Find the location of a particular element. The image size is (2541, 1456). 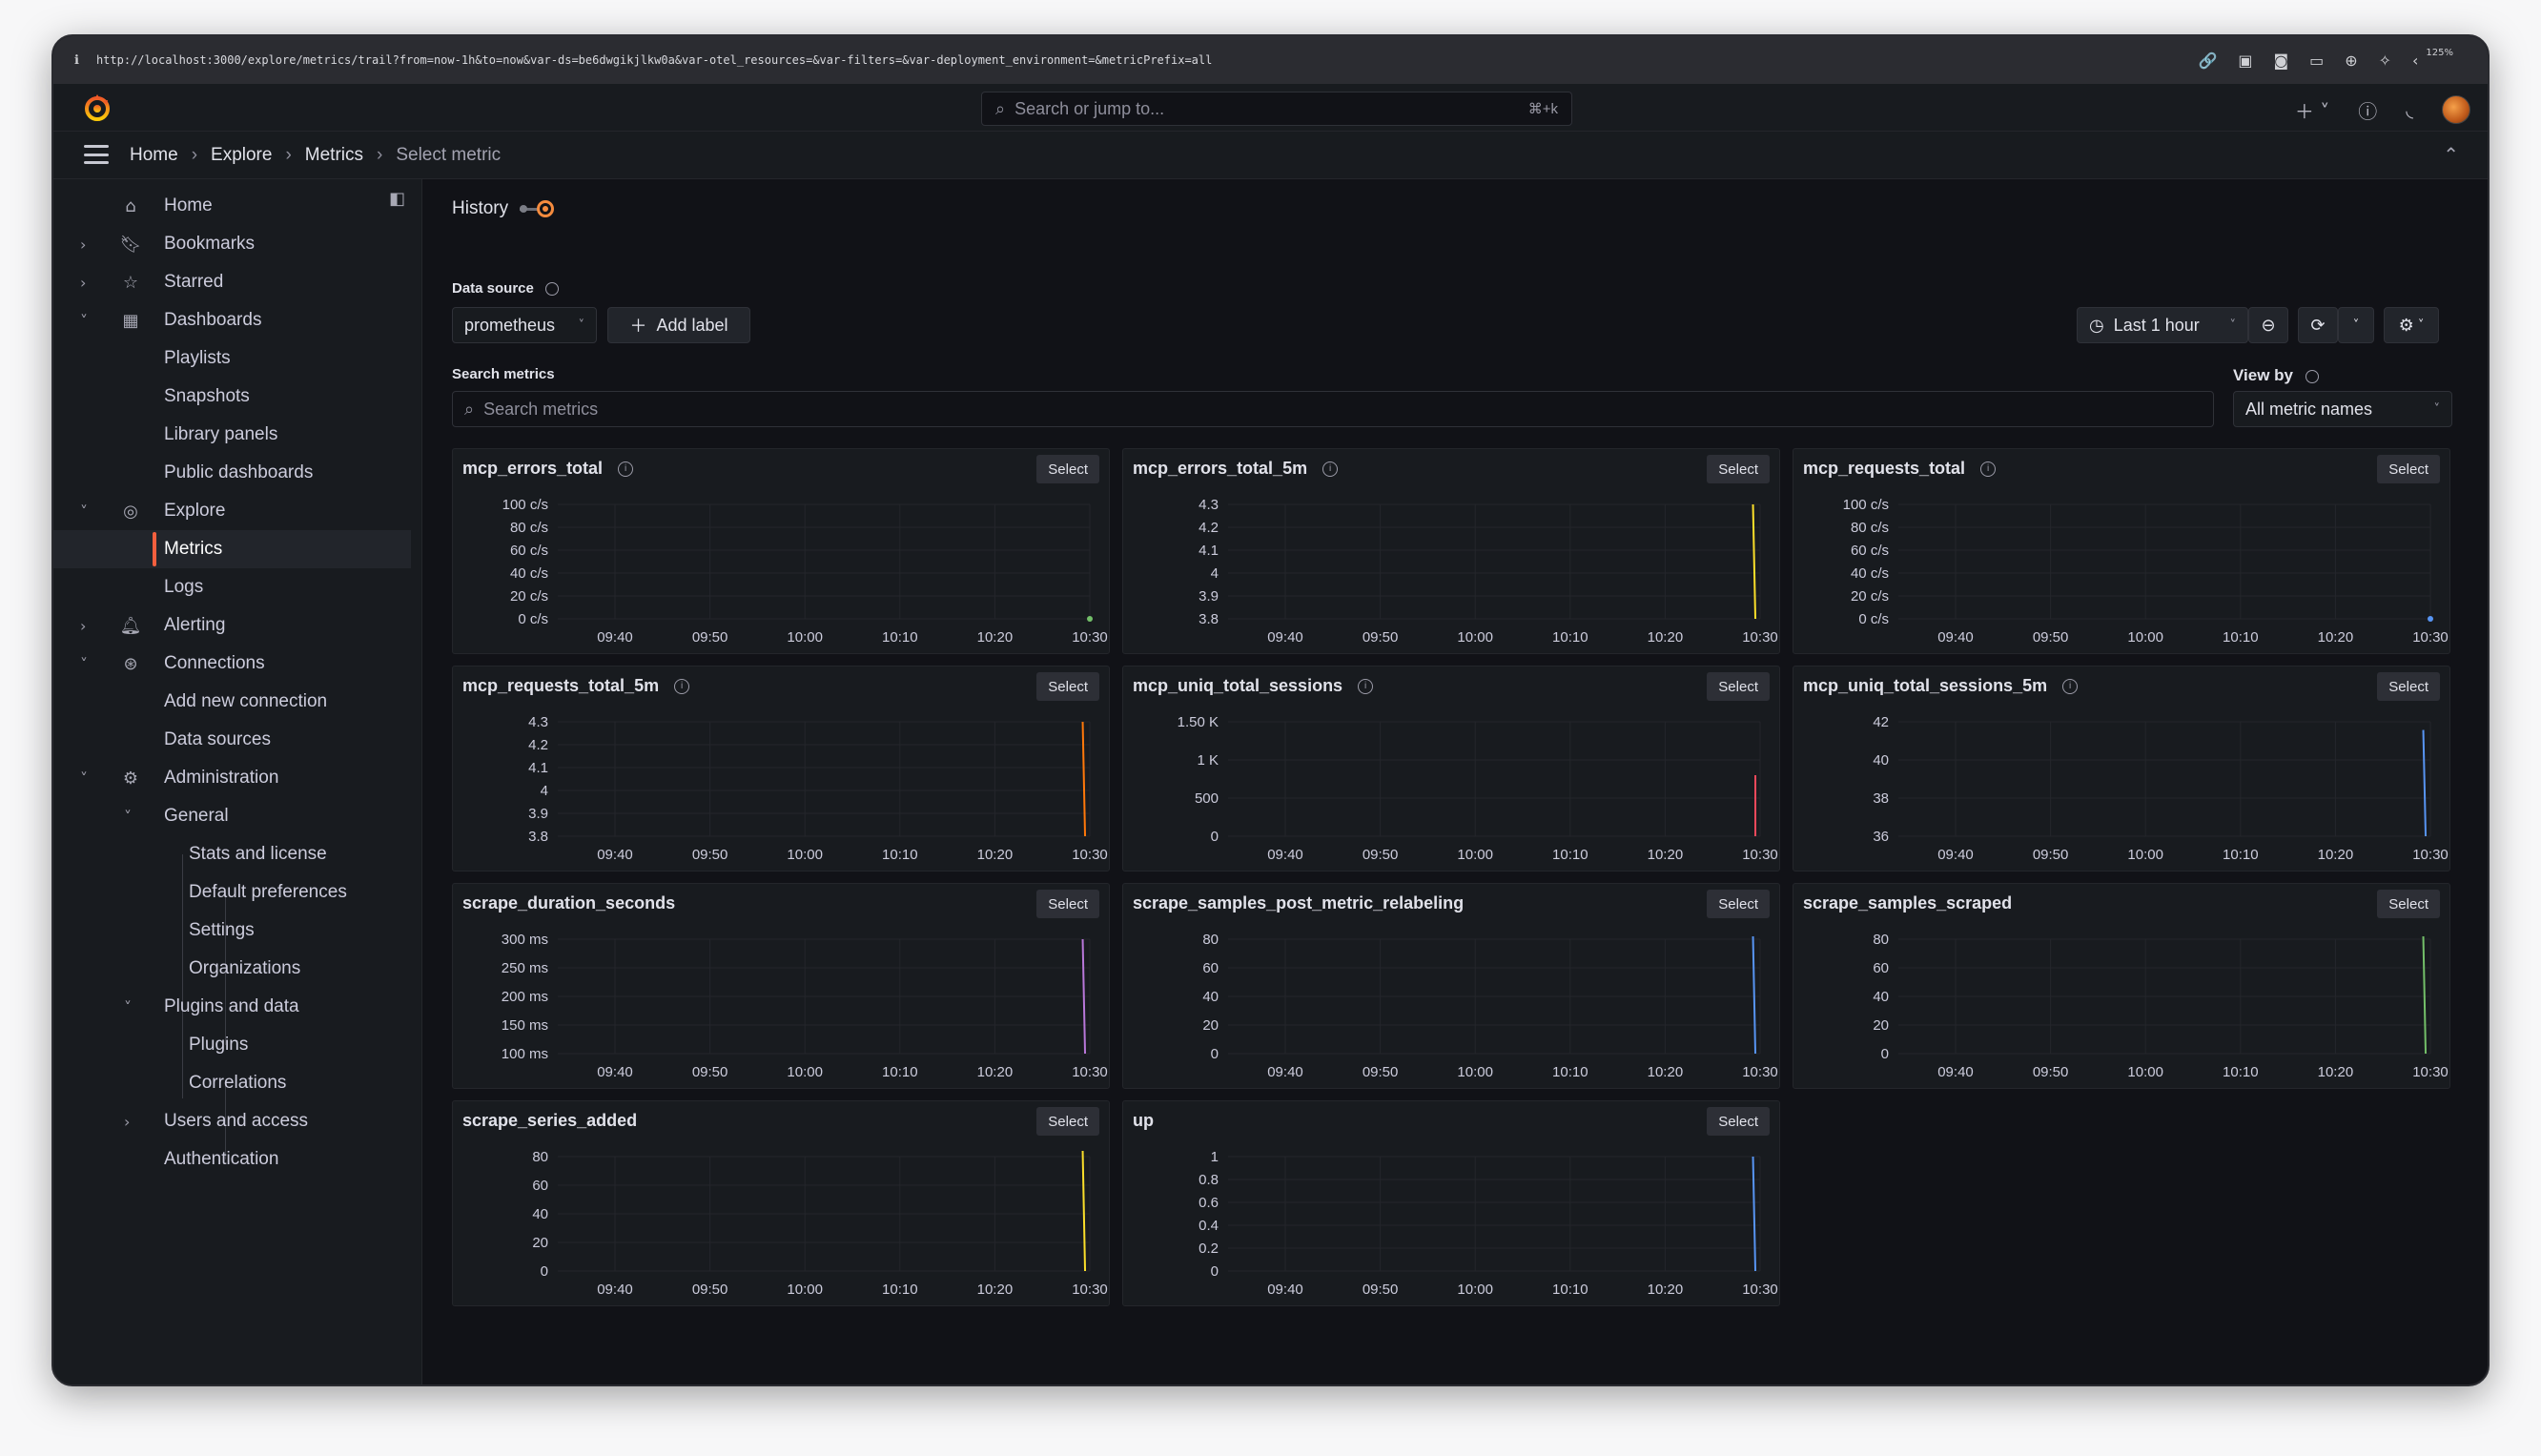

metric-name: mcp_requests_total is located at coordinates (1884, 469).